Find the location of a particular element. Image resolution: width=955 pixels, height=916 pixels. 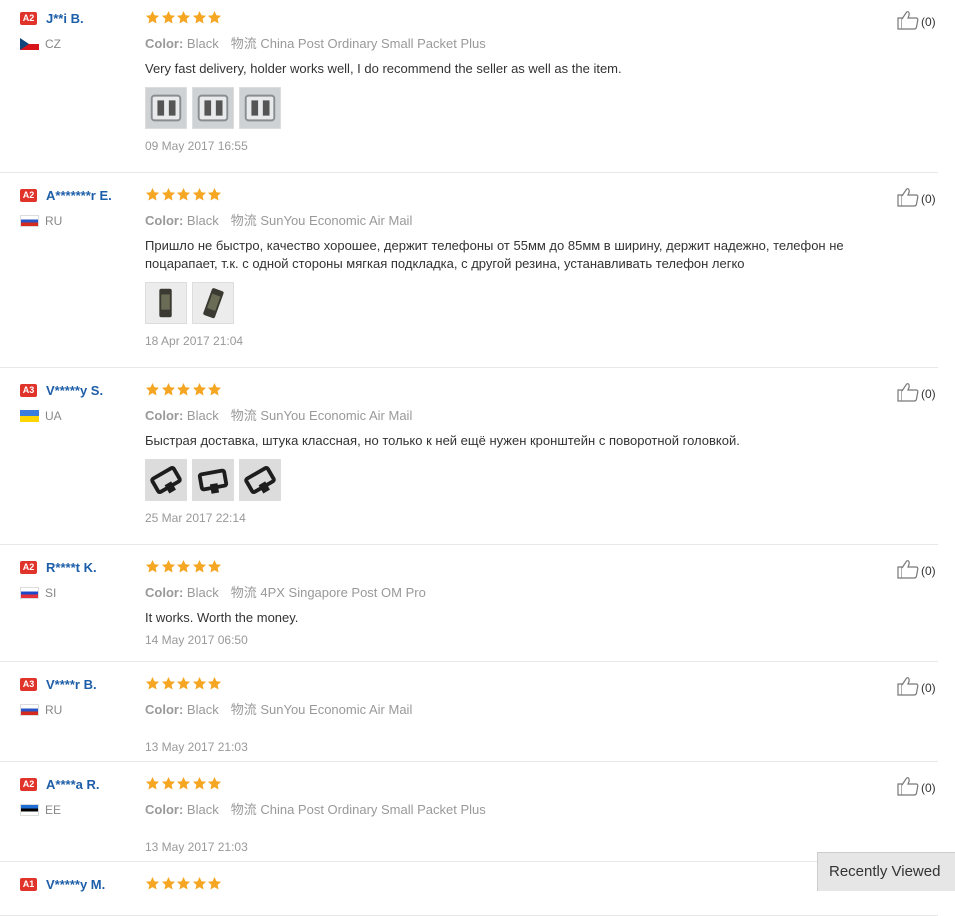

reviewer-info: A3 V*****y S. UA is located at coordinates (80, 402).